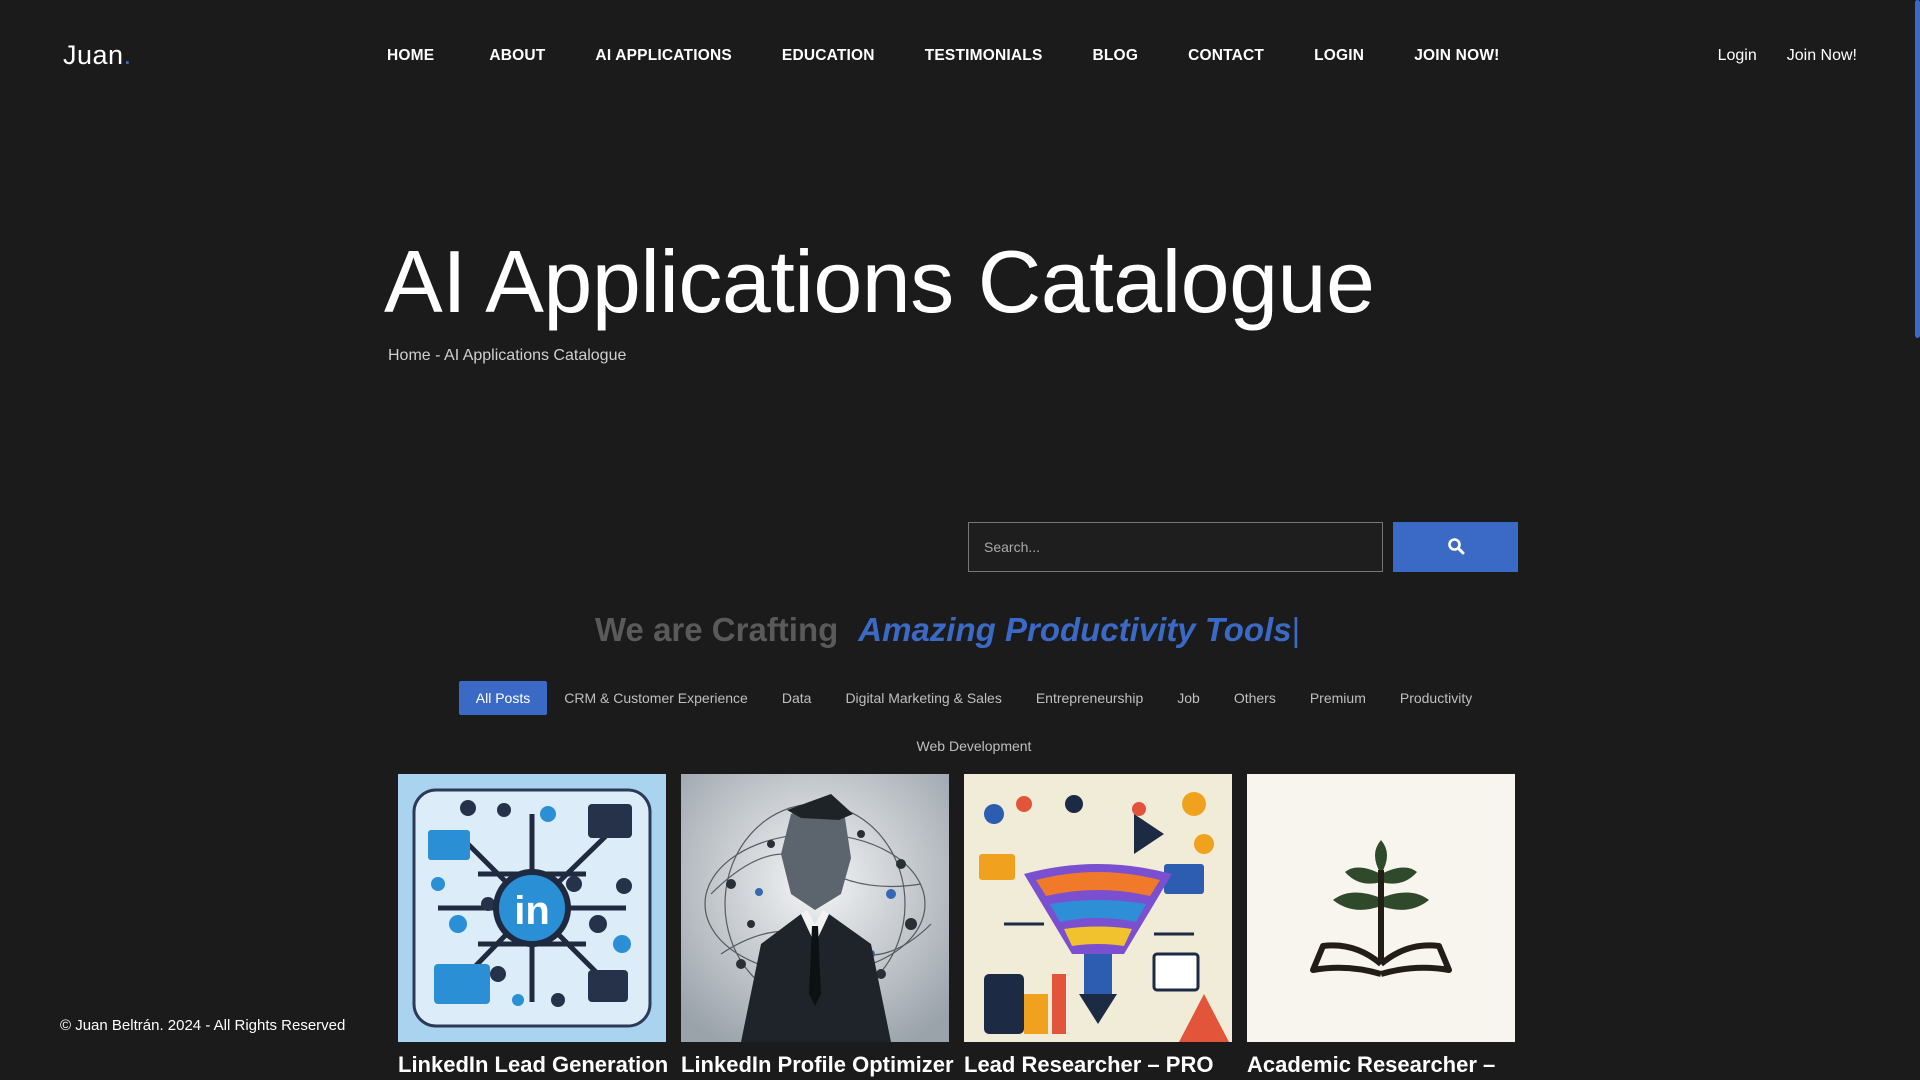 Image resolution: width=1920 pixels, height=1080 pixels. I want to click on nav-join-now: JOIN NOW!, so click(1456, 56).